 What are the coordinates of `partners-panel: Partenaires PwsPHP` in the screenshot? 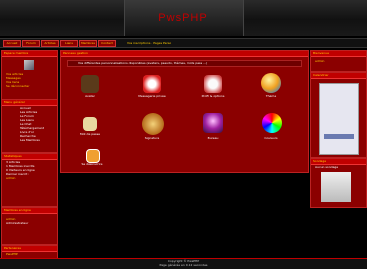 It's located at (29, 252).